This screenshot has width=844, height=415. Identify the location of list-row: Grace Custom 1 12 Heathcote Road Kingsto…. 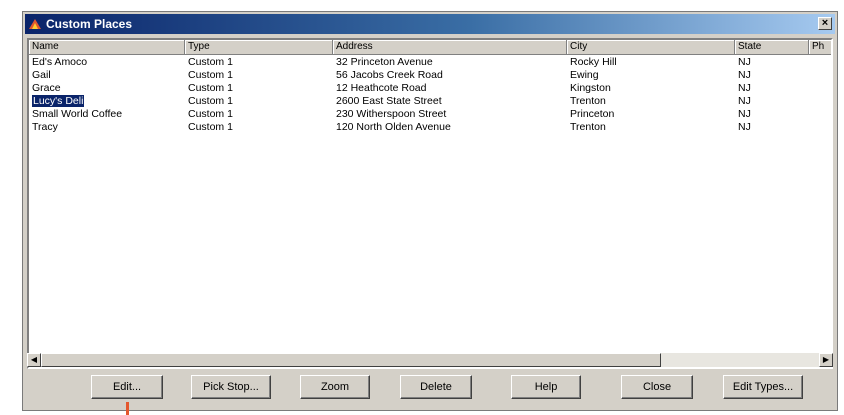
(430, 88).